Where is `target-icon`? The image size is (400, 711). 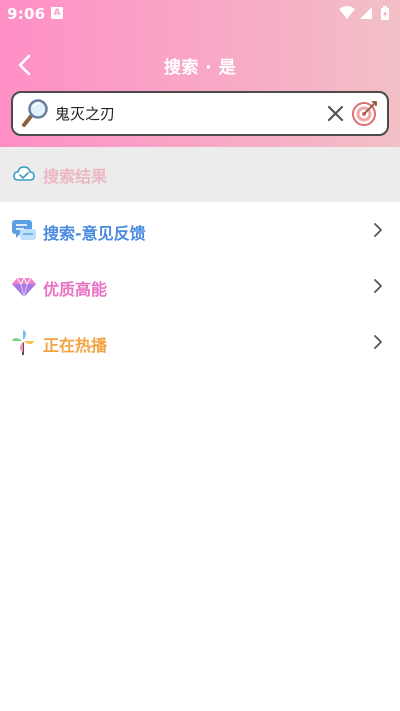
target-icon is located at coordinates (364, 113).